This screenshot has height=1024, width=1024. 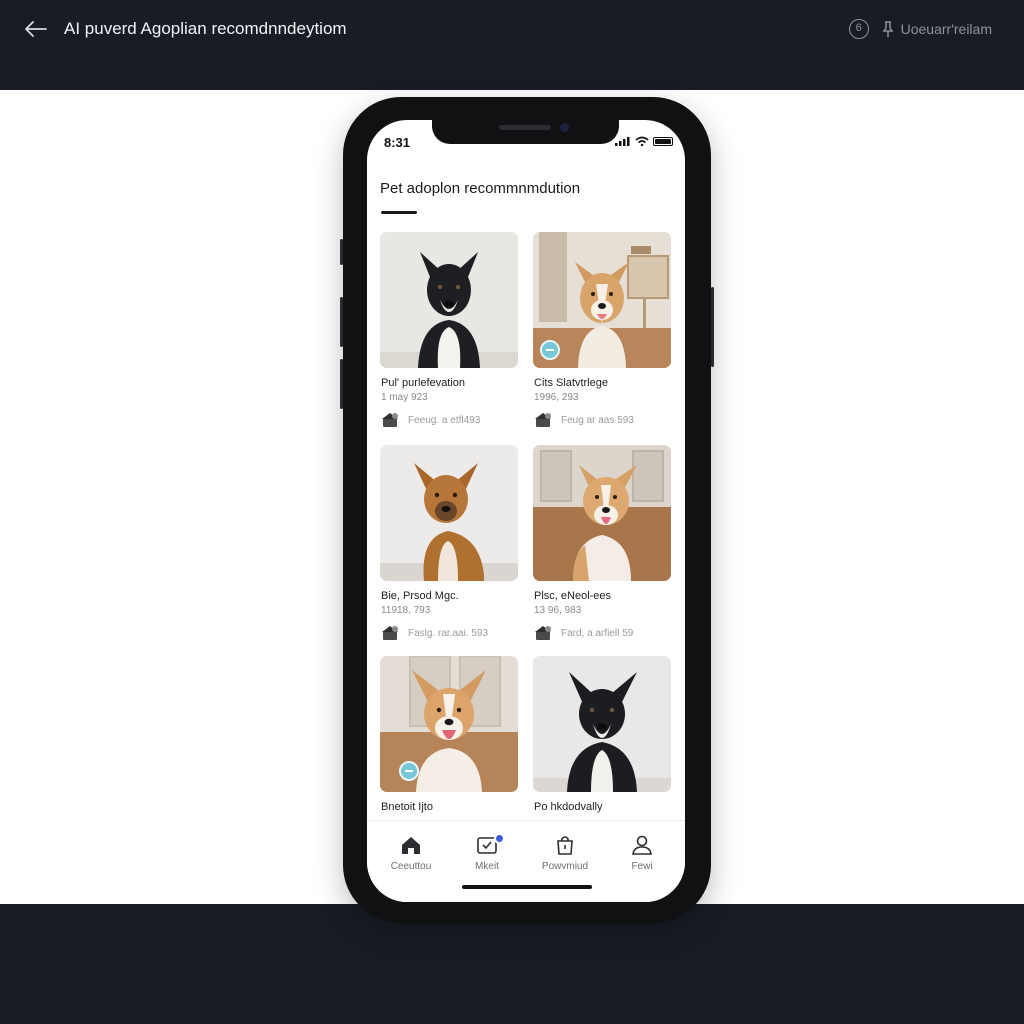 I want to click on title-underline, so click(x=399, y=212).